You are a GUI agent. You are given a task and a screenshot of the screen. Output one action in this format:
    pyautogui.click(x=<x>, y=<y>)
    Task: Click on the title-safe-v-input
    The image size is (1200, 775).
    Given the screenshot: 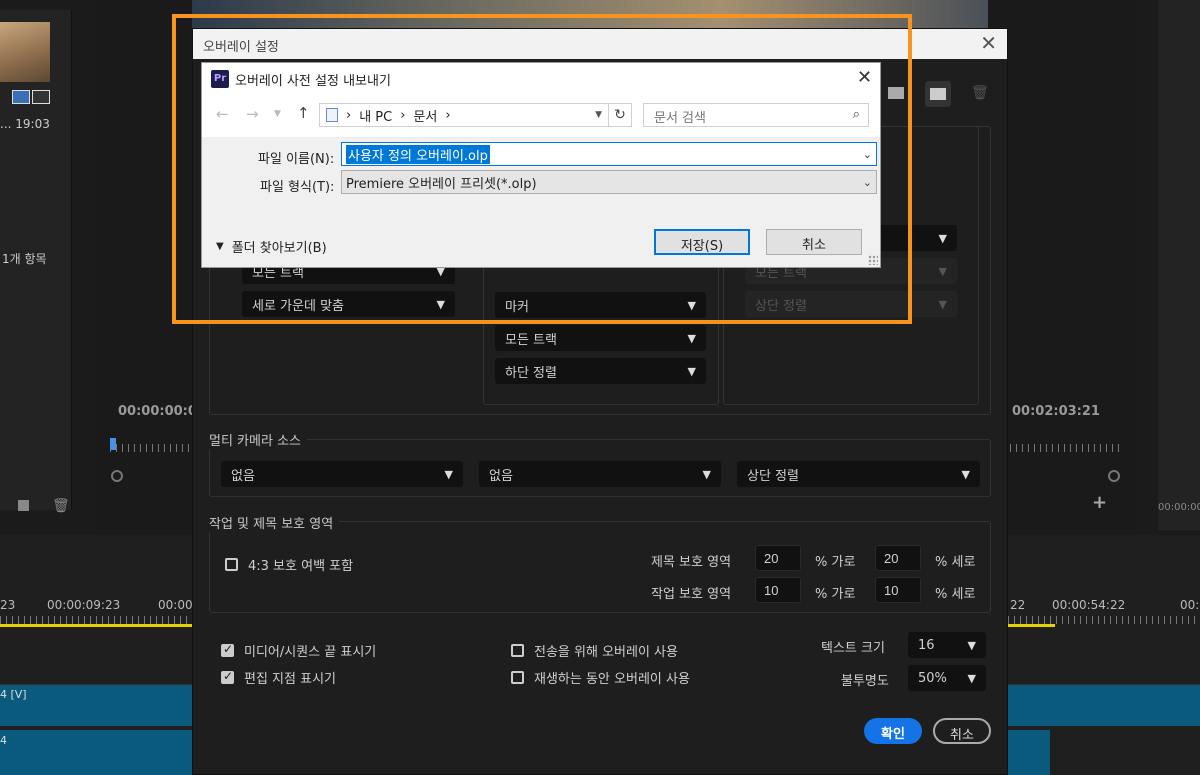 What is the action you would take?
    pyautogui.click(x=898, y=558)
    